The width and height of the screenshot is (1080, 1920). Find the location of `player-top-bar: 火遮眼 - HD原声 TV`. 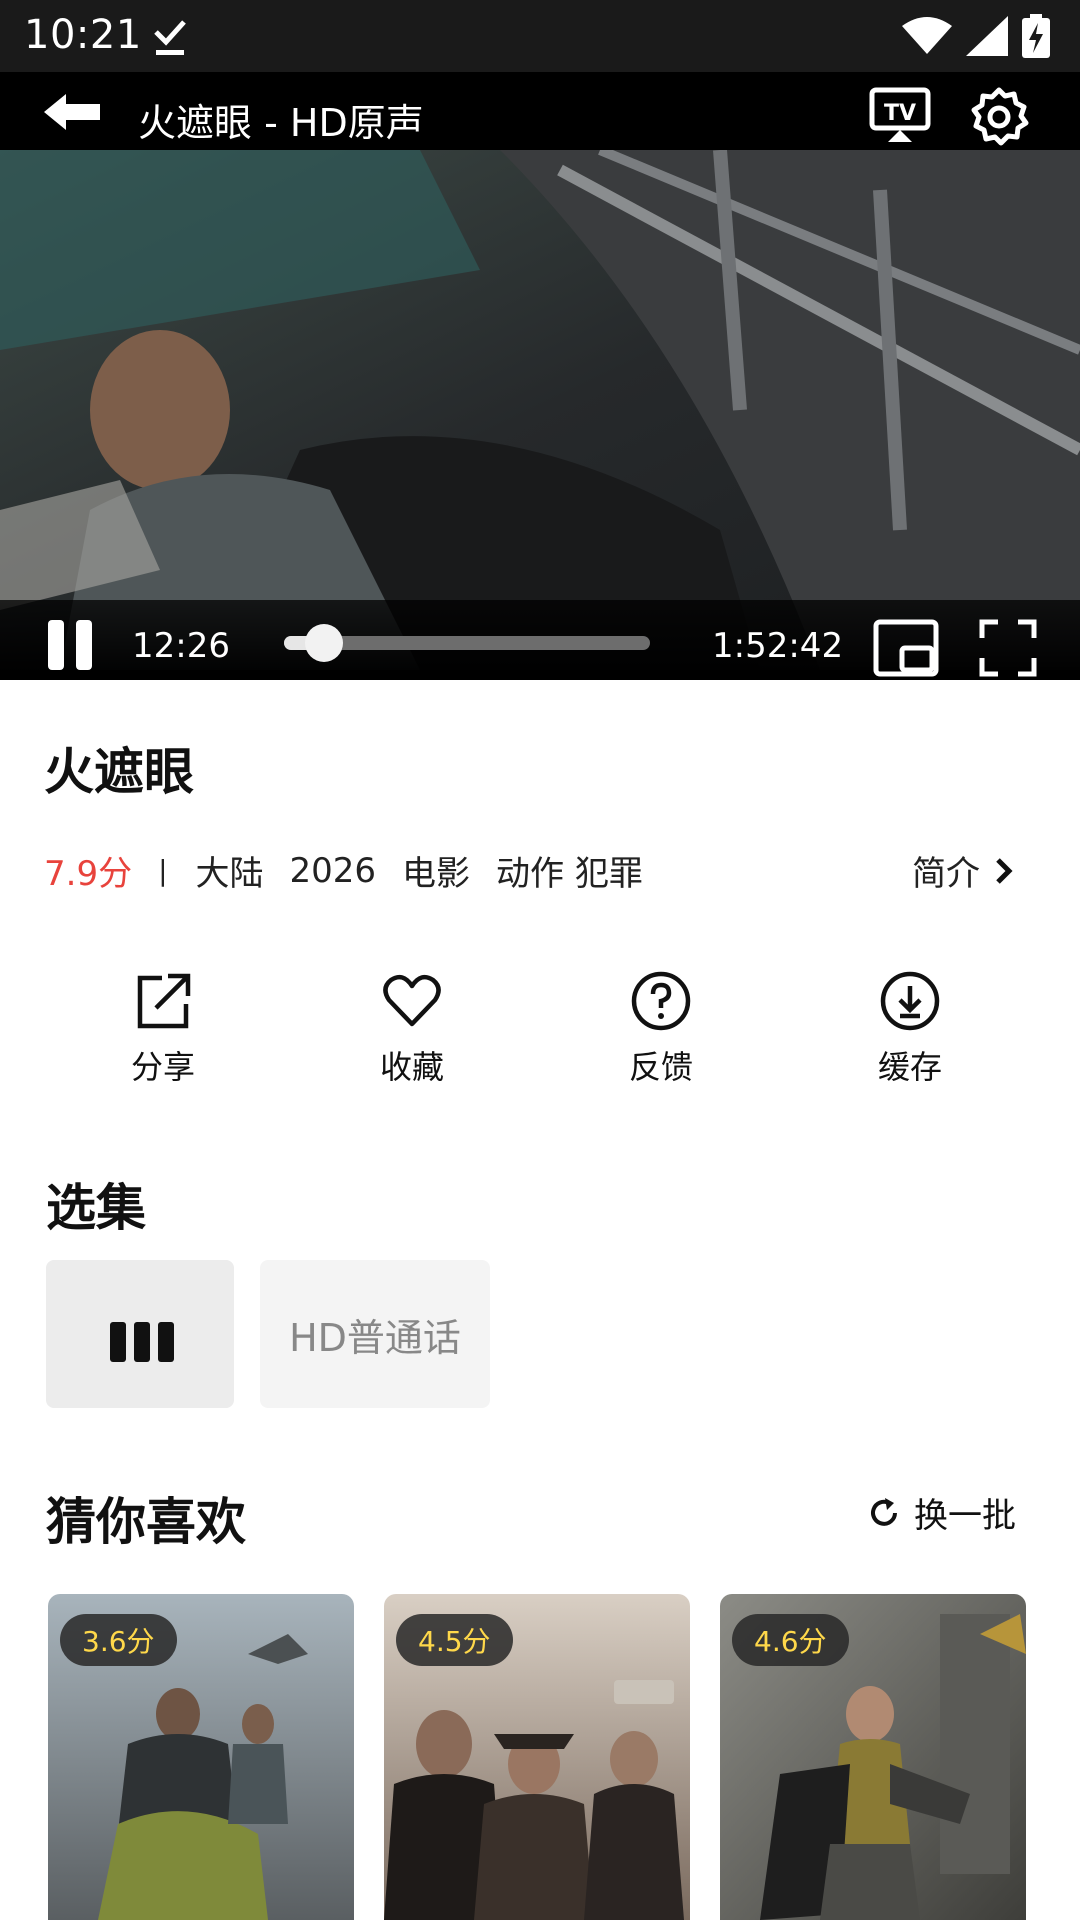

player-top-bar: 火遮眼 - HD原声 TV is located at coordinates (540, 111).